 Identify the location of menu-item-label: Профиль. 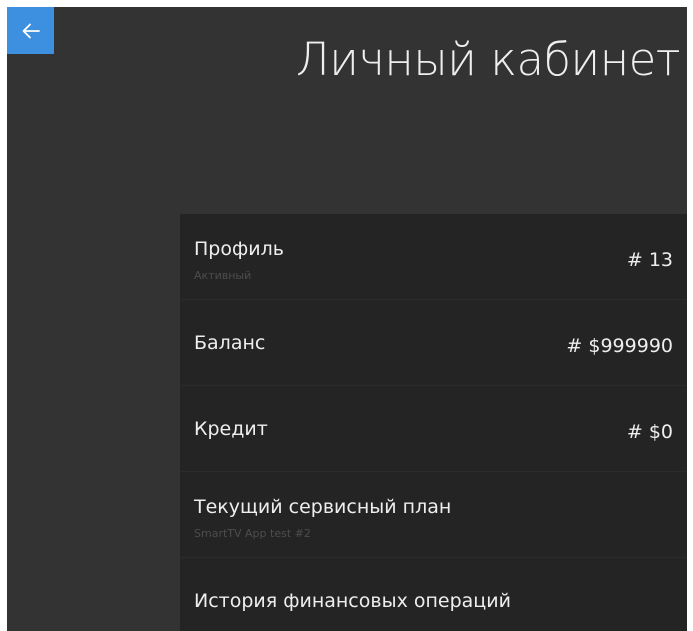
(239, 249).